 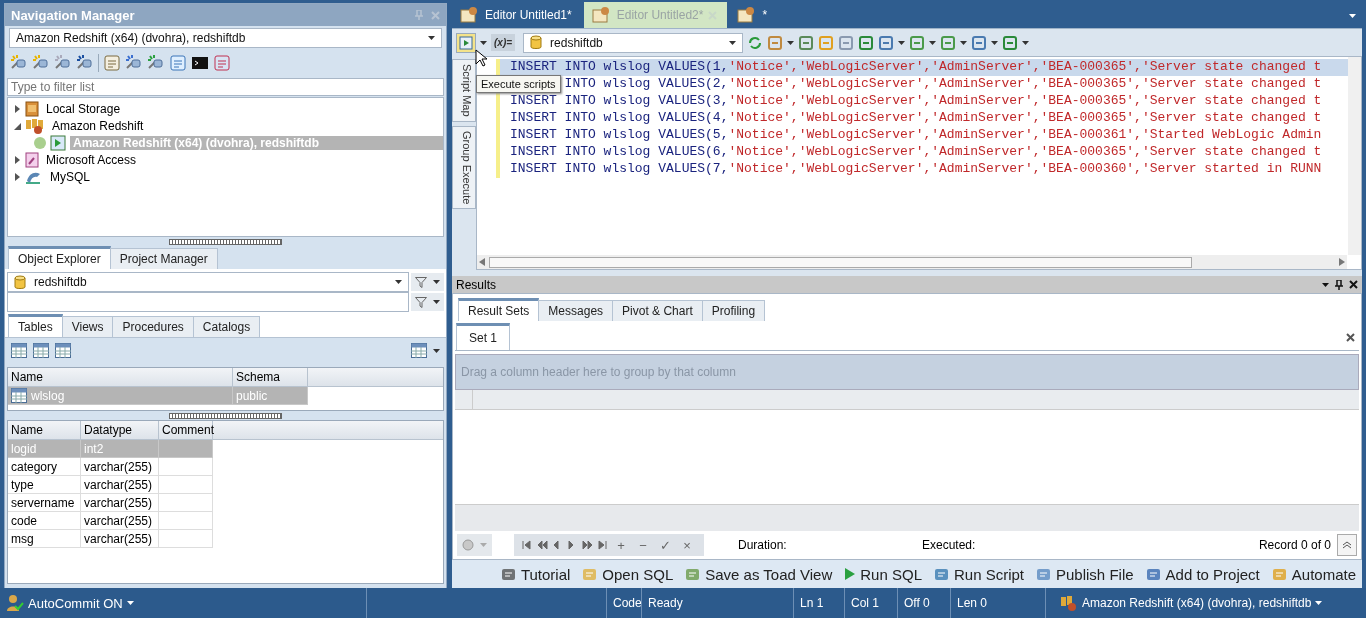 I want to click on column-header: Schema, so click(x=270, y=377).